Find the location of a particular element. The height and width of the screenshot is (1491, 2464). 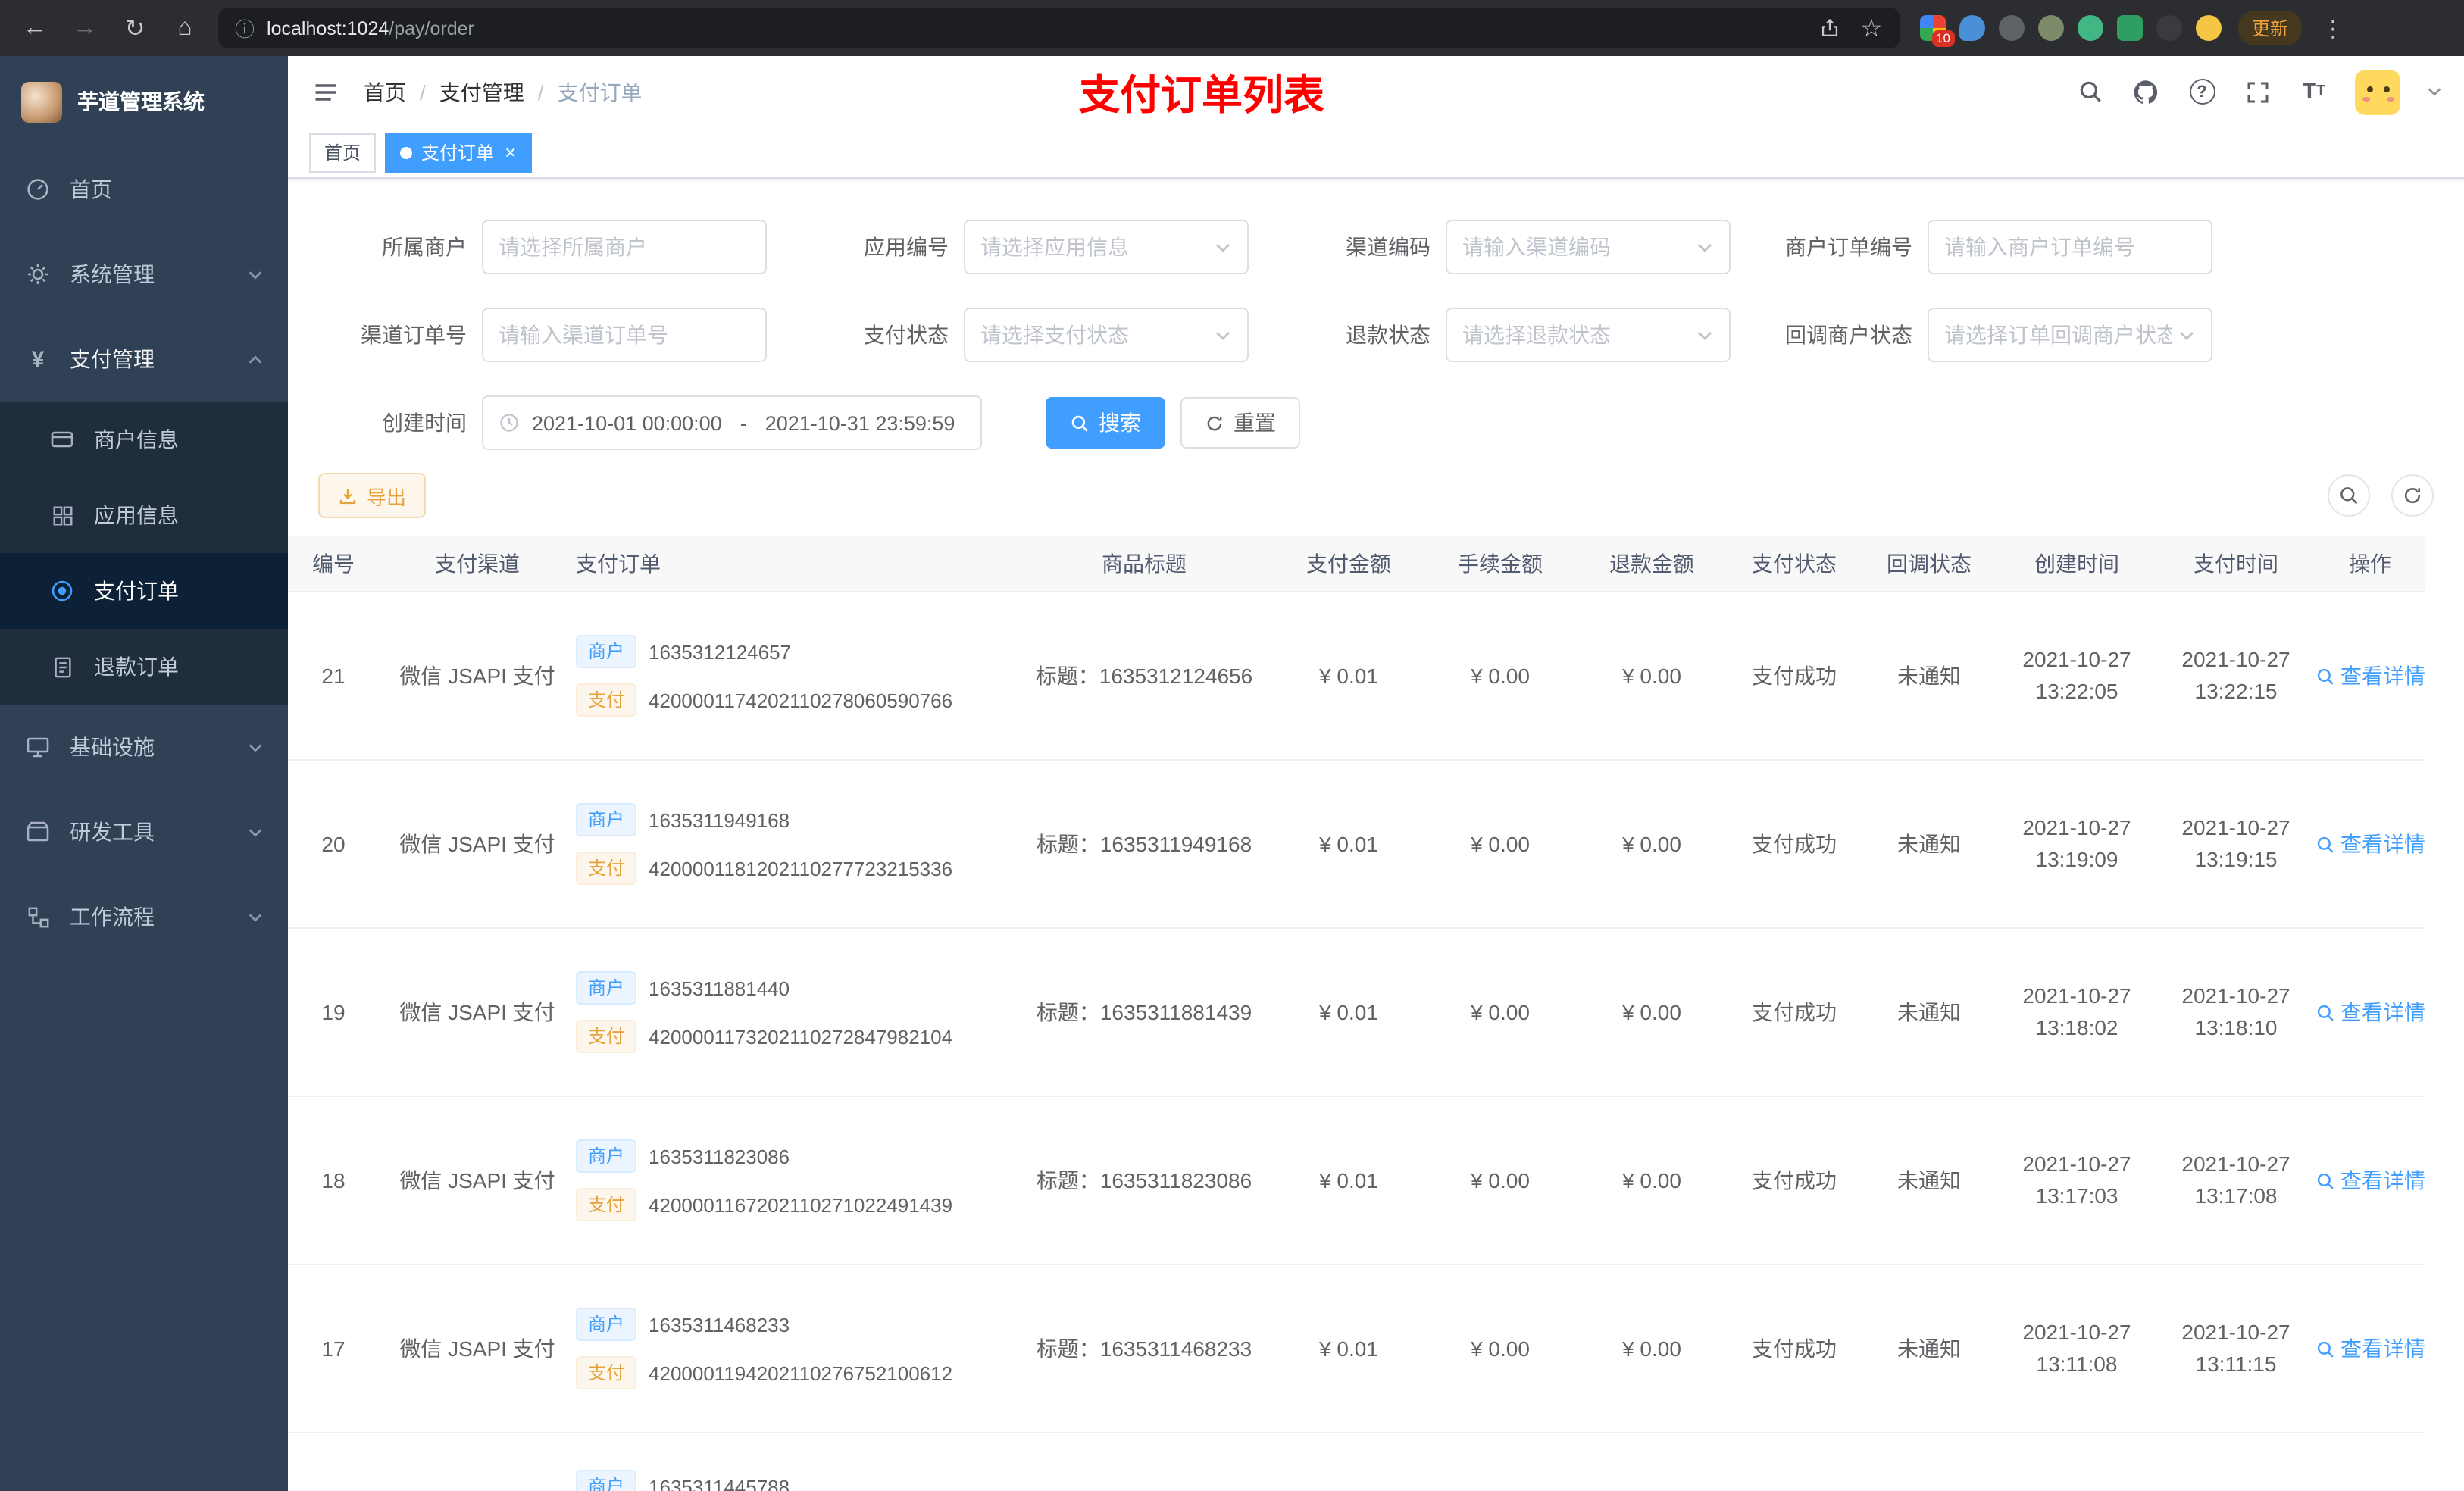

reload-icon: ↻ is located at coordinates (135, 28).